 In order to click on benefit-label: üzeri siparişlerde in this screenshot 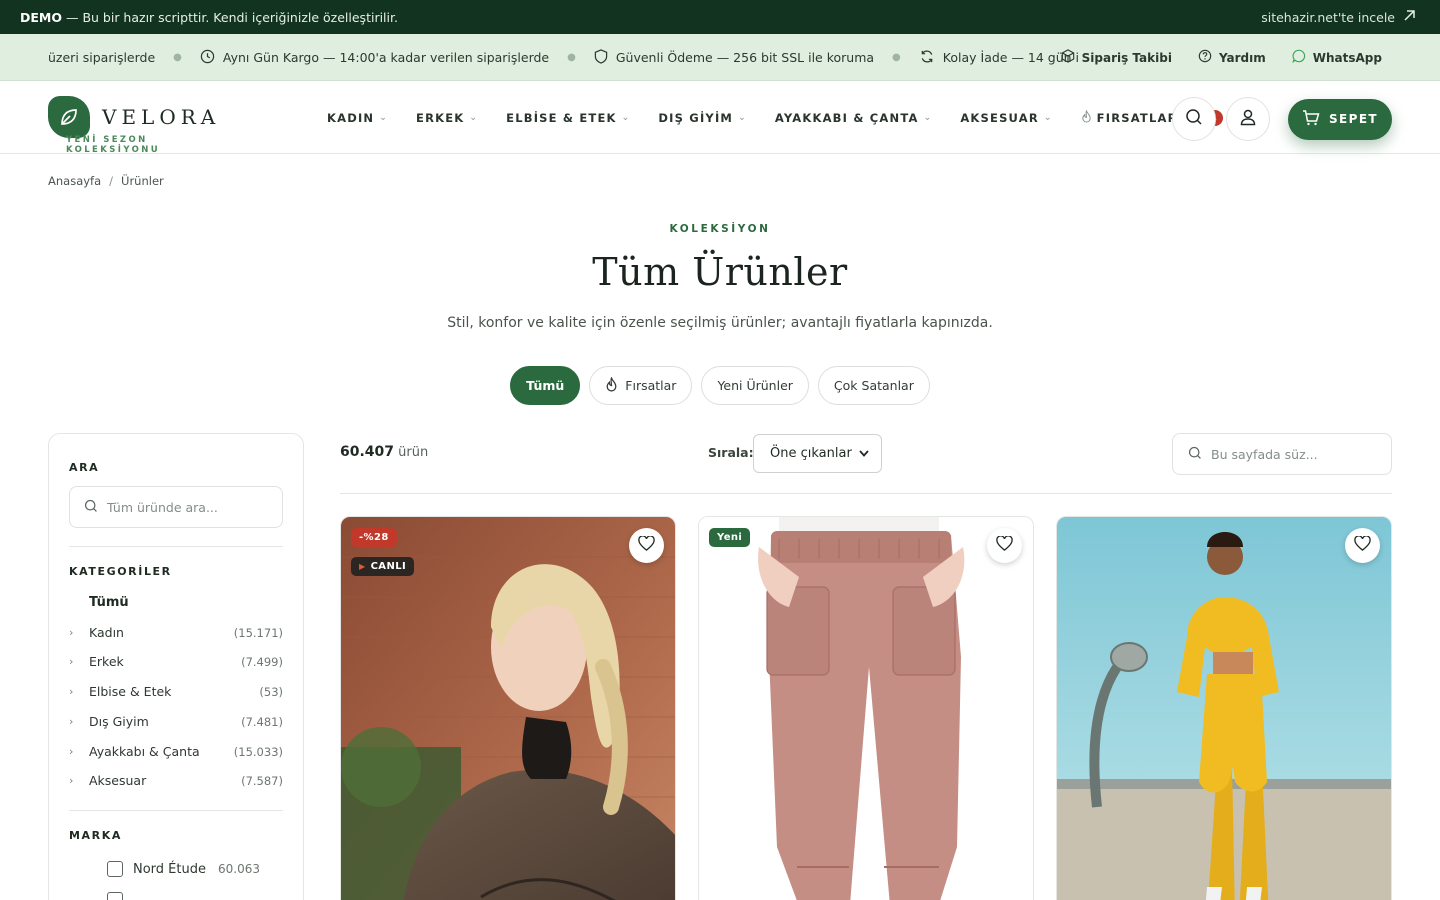, I will do `click(102, 57)`.